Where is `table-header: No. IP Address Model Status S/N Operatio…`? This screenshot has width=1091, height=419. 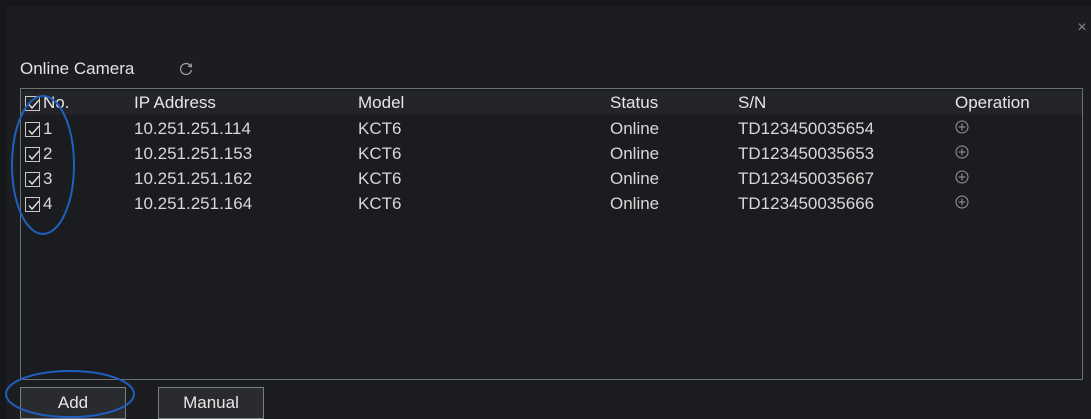 table-header: No. IP Address Model Status S/N Operatio… is located at coordinates (551, 103).